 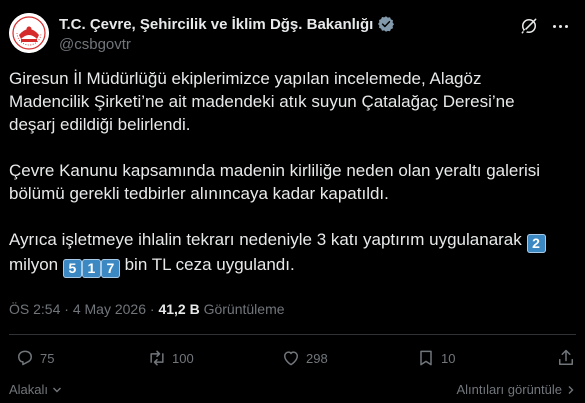 What do you see at coordinates (244, 309) in the screenshot?
I see `views-label: Görüntüleme` at bounding box center [244, 309].